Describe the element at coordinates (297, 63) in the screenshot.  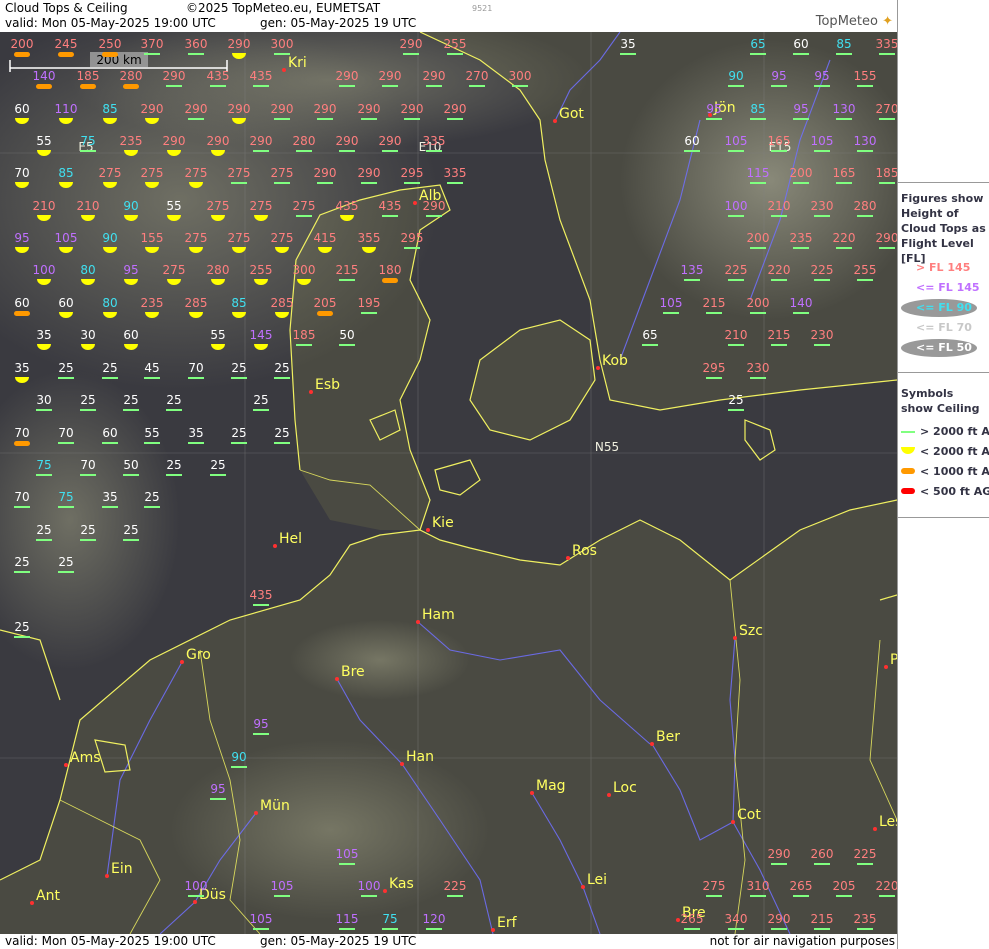
I see `city-label: Kri` at that location.